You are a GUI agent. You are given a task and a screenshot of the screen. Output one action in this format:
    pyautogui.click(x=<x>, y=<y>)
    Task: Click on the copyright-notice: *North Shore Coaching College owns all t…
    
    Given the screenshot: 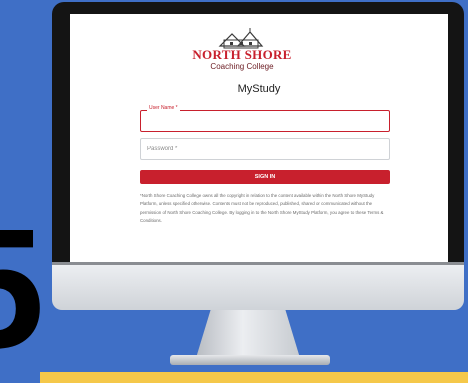 What is the action you would take?
    pyautogui.click(x=262, y=208)
    